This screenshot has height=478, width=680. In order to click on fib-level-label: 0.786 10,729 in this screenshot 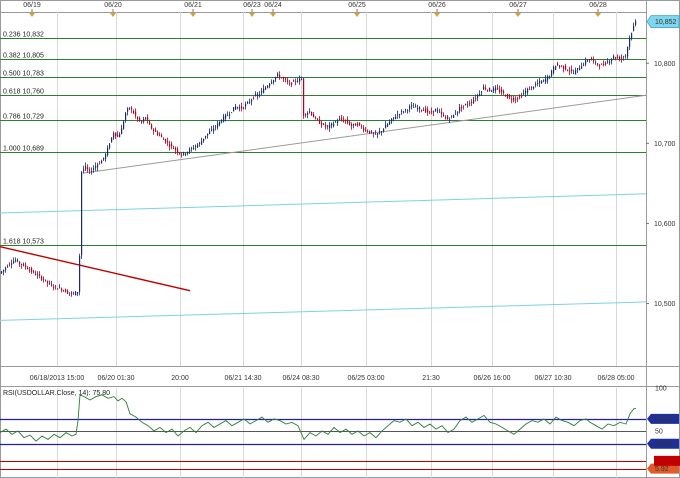, I will do `click(23, 117)`.